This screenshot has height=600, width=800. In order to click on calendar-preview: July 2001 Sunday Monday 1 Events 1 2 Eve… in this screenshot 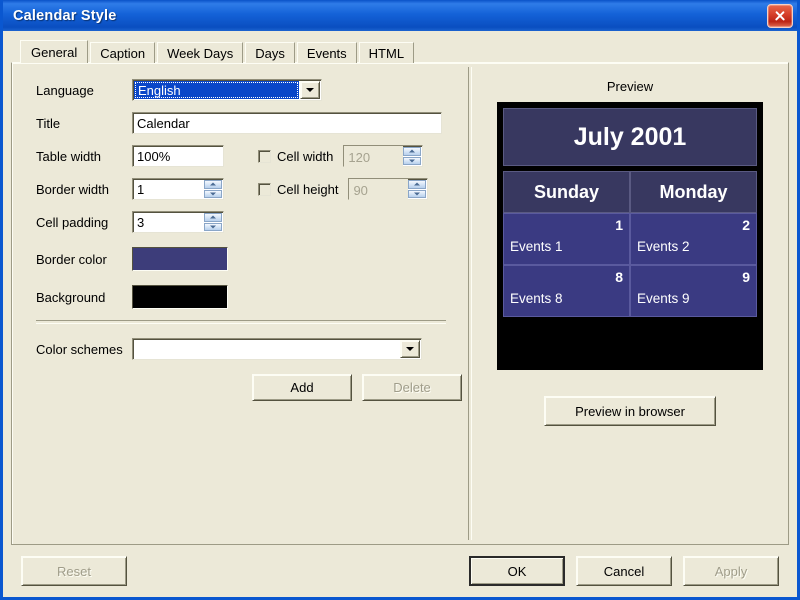, I will do `click(630, 236)`.